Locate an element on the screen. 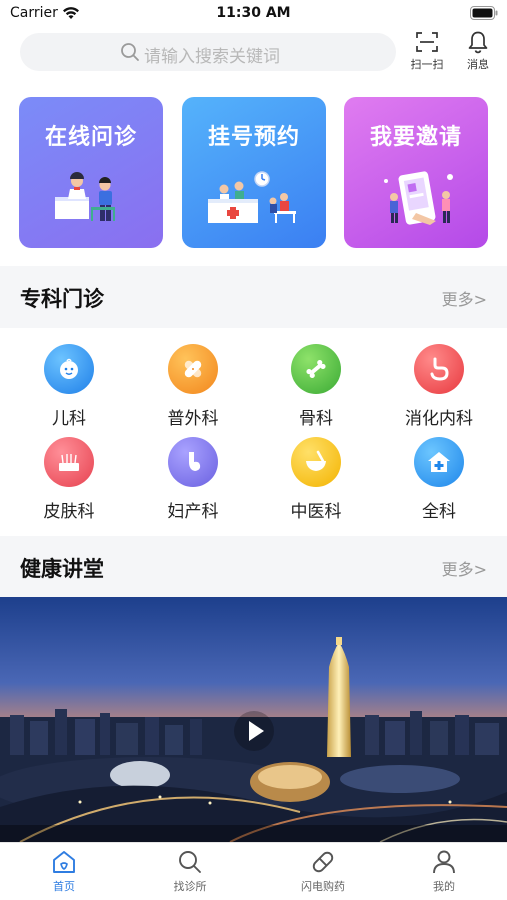 Image resolution: width=507 pixels, height=900 pixels. health-section-header: 健康讲堂 更多> is located at coordinates (253, 567).